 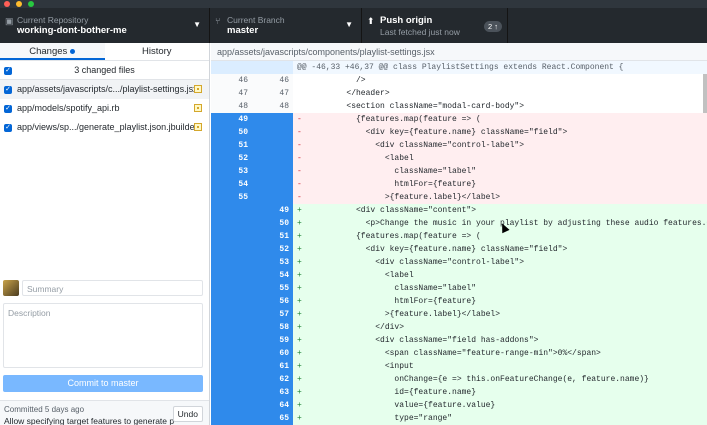 I want to click on diff-line: 47 47 </header>, so click(x=459, y=93).